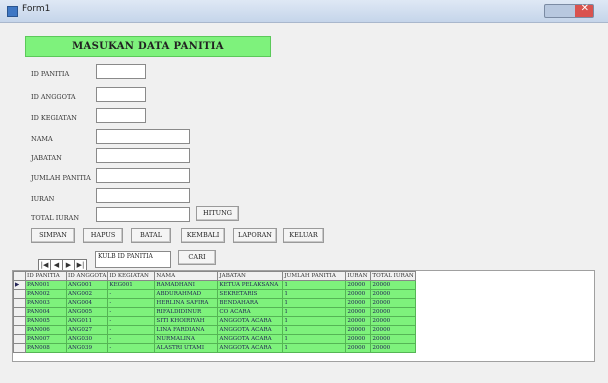  Describe the element at coordinates (46, 312) in the screenshot. I see `table-cell: PAN004` at that location.